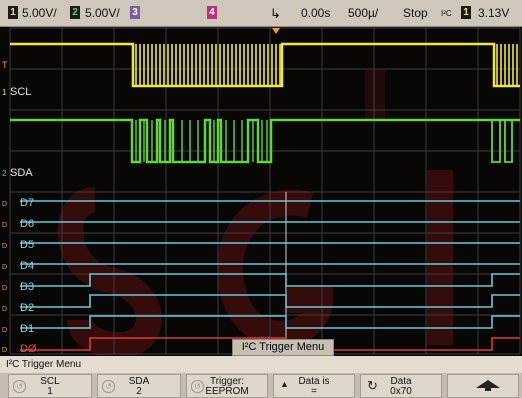 The height and width of the screenshot is (398, 522). Describe the element at coordinates (27, 266) in the screenshot. I see `digital-label-d4: D4` at that location.